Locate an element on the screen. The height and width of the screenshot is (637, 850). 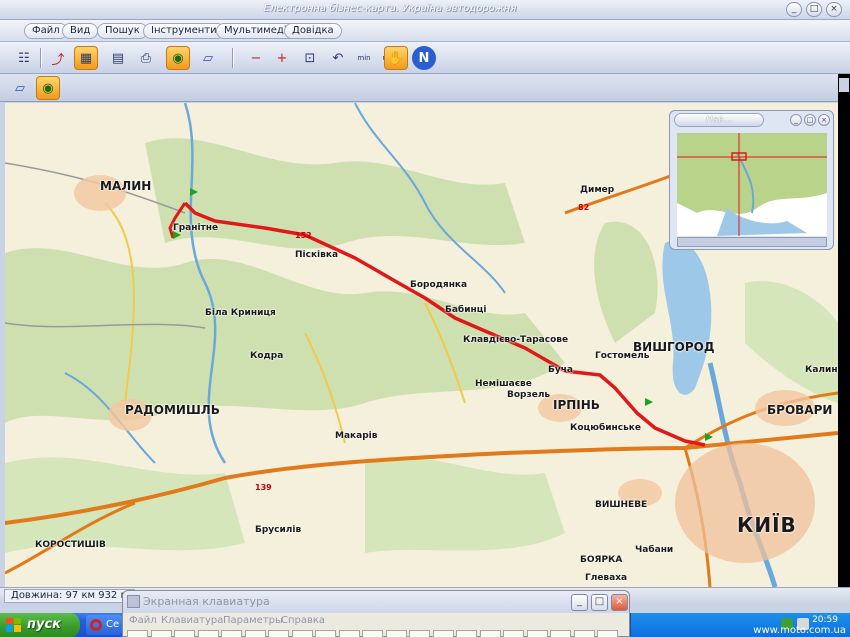
place-label: Немішаєве is located at coordinates (503, 384).